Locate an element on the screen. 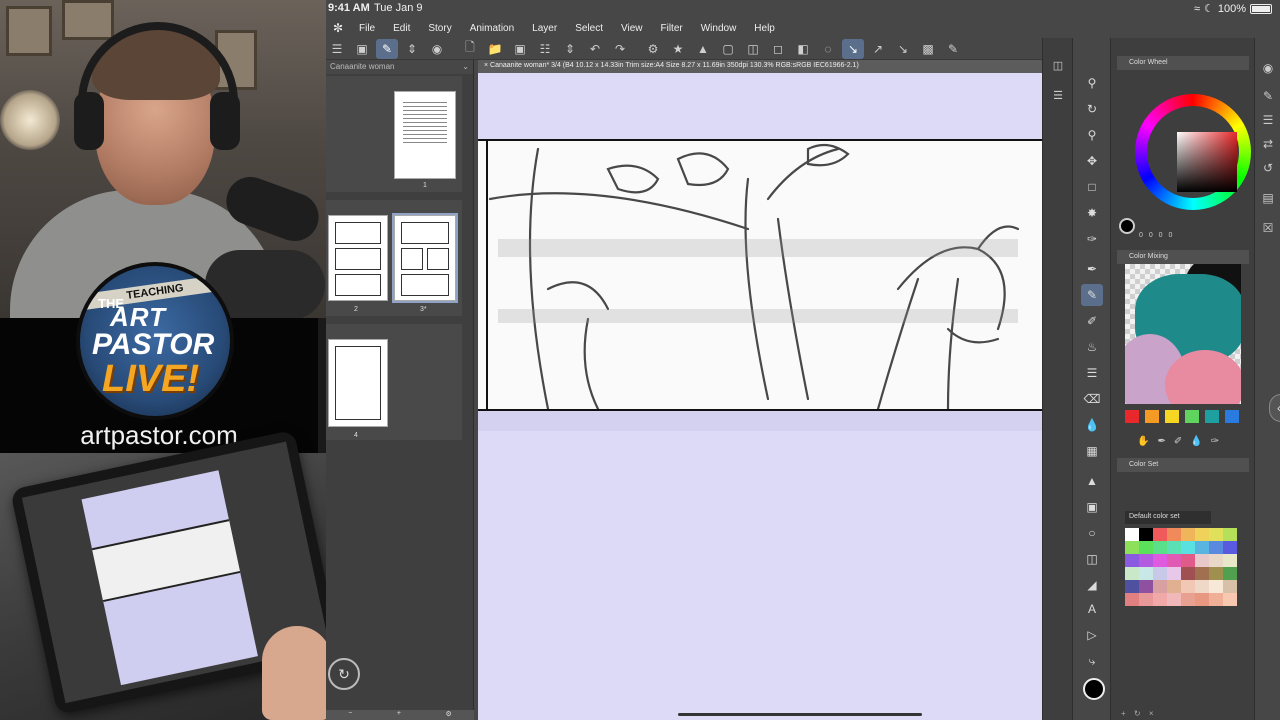  panel-collapse-icon: ‹ is located at coordinates (1274, 408).